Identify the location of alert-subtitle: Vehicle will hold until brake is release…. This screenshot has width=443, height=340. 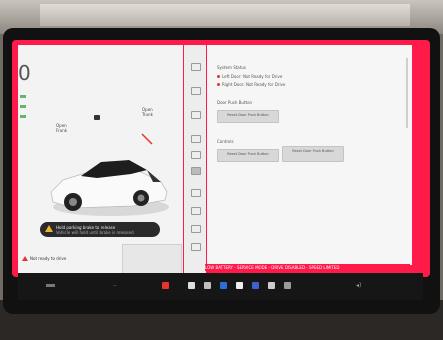
(95, 232).